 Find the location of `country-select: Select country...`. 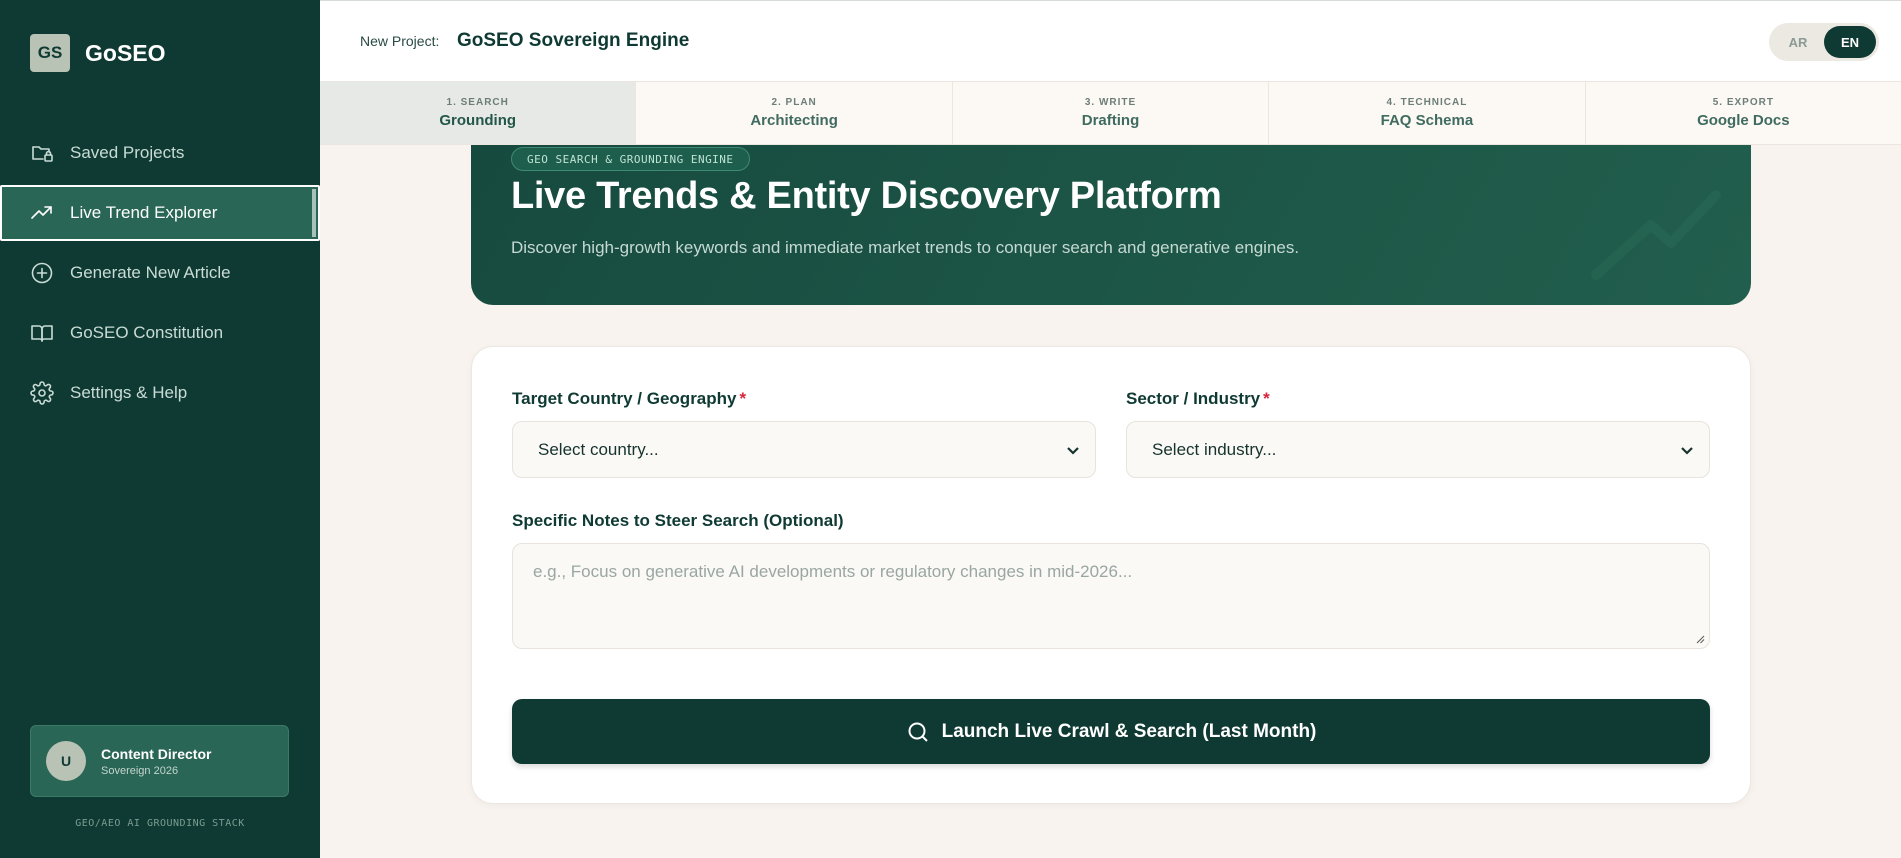

country-select: Select country... is located at coordinates (804, 449).